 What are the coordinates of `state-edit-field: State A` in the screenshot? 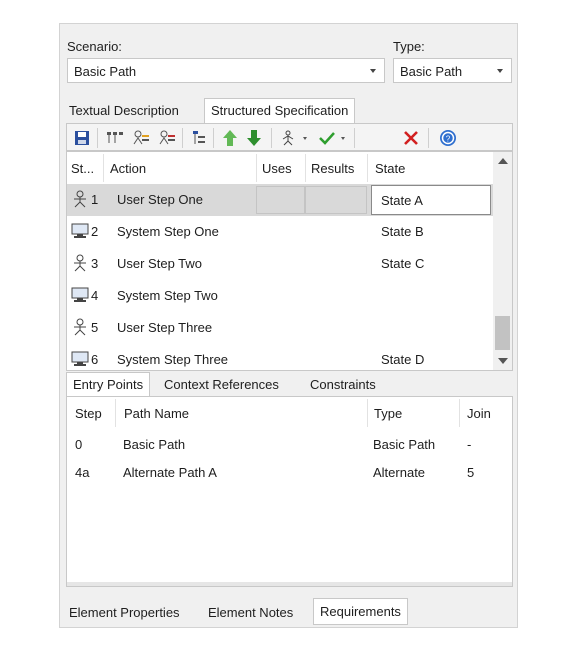 It's located at (431, 200).